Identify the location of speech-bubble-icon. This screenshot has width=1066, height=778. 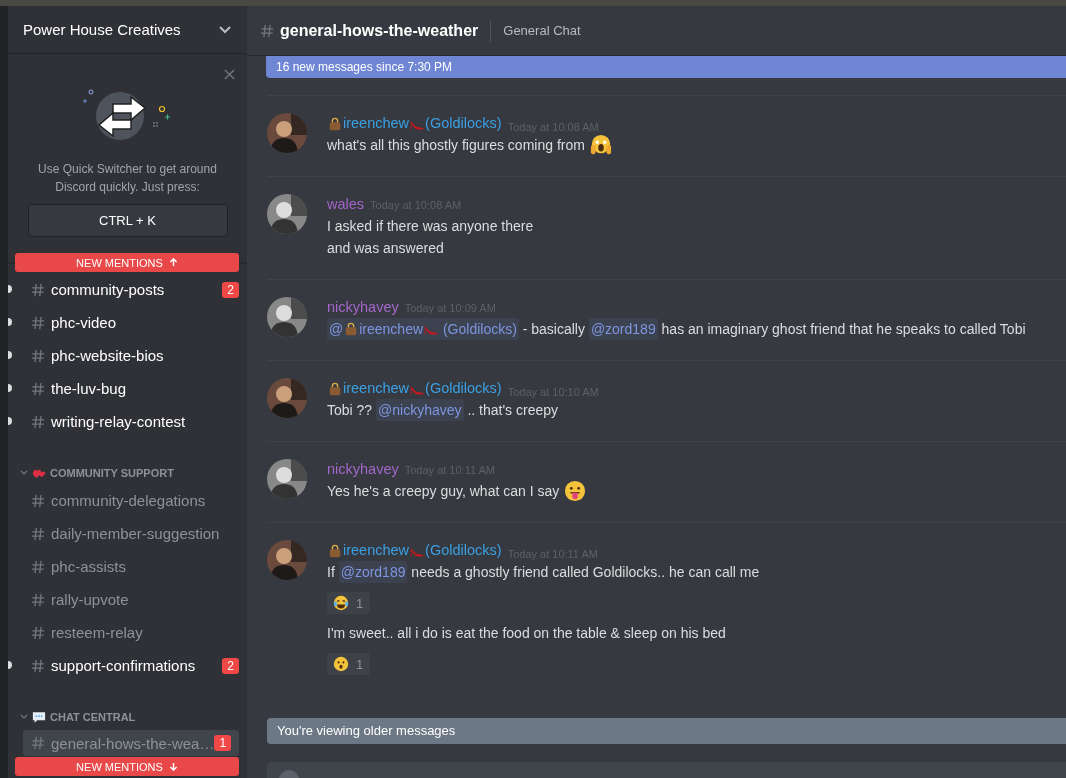
(39, 717).